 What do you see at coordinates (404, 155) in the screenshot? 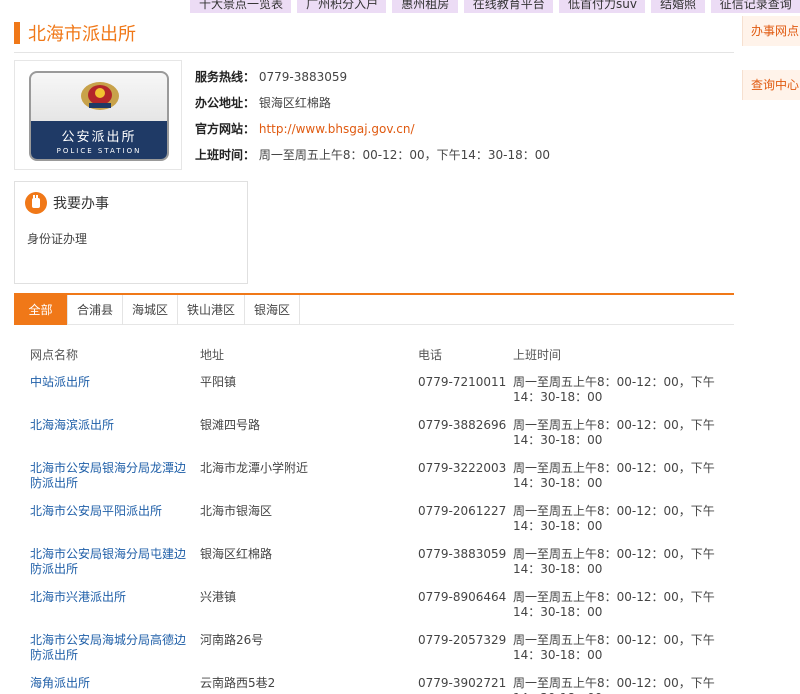
I see `hours-value: 周一至周五上午8：00-12：00，下午14：30-18：00` at bounding box center [404, 155].